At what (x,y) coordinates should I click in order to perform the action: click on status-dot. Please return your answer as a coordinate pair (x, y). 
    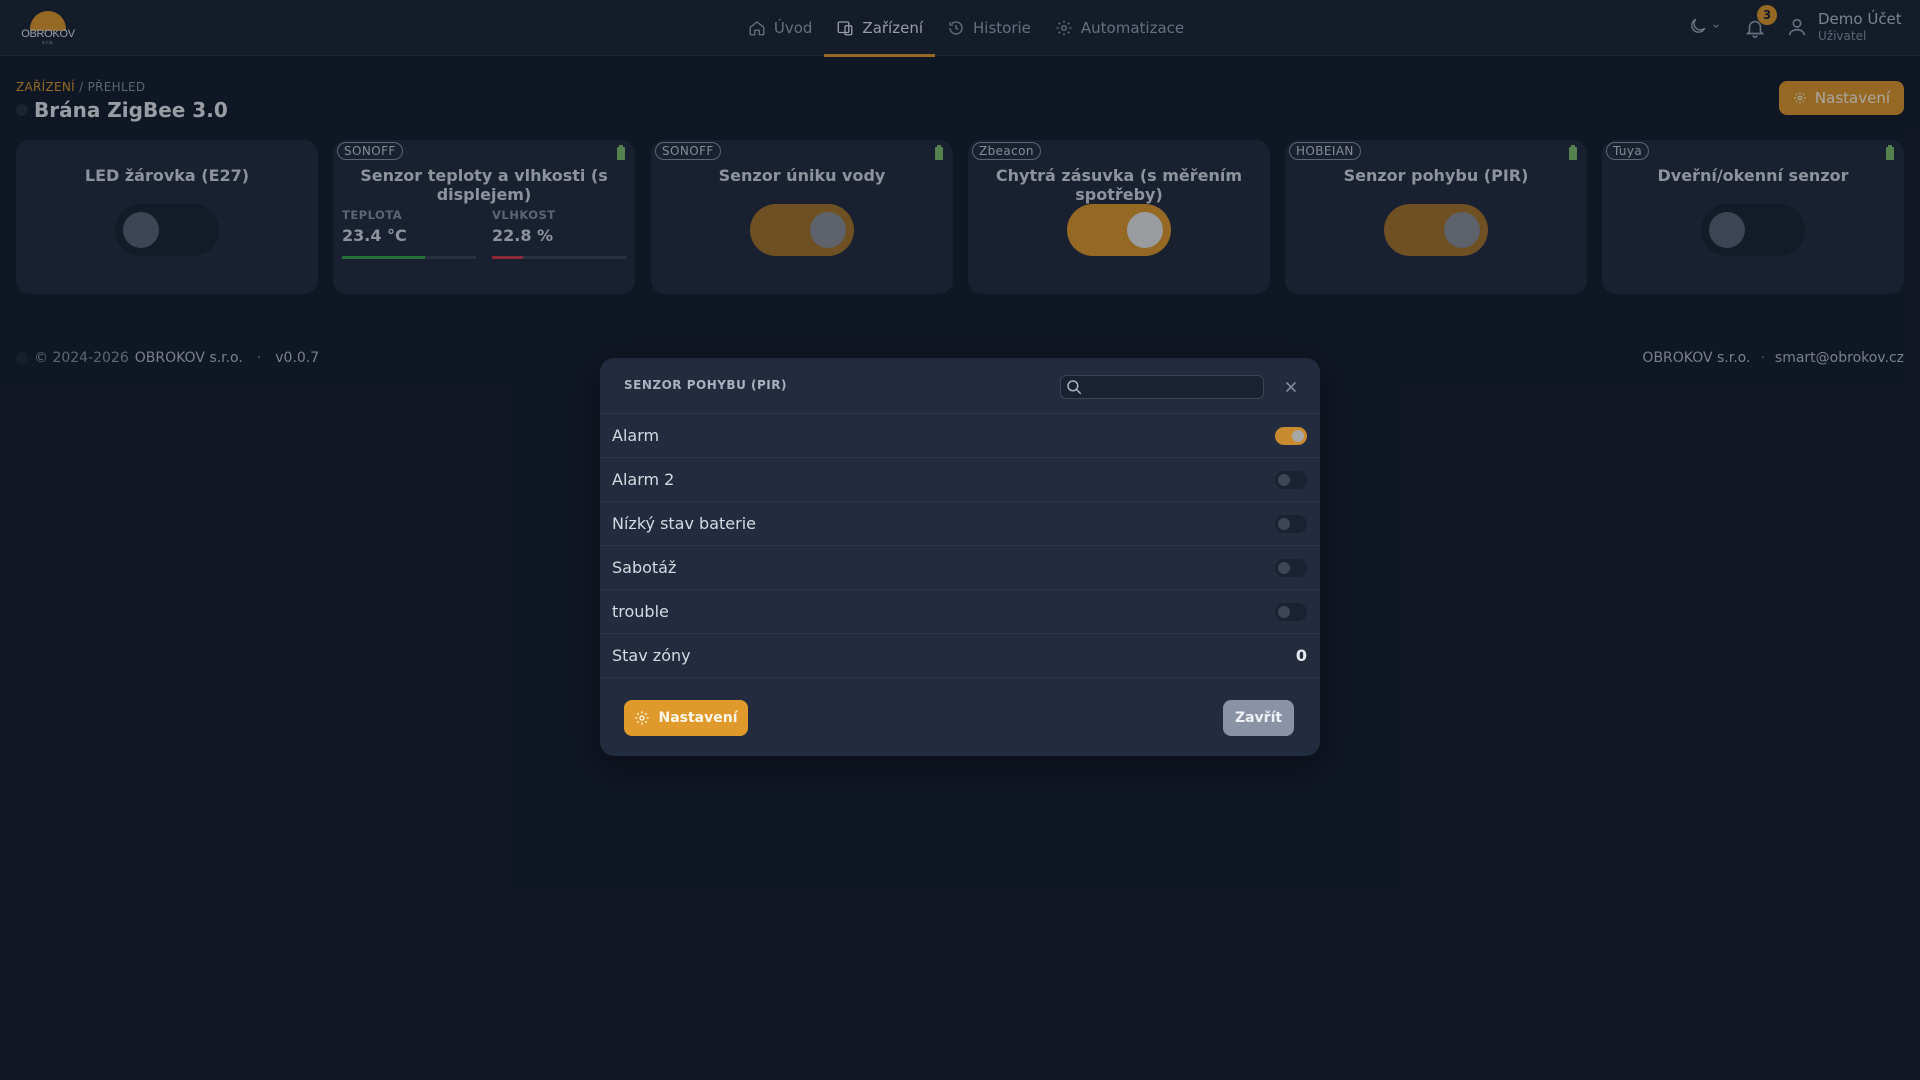
    Looking at the image, I should click on (22, 110).